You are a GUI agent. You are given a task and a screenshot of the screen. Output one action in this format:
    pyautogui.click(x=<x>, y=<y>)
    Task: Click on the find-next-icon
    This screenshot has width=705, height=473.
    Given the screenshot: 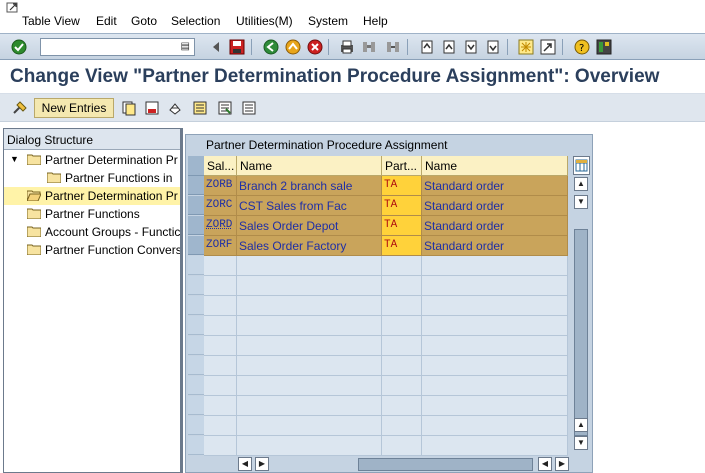 What is the action you would take?
    pyautogui.click(x=392, y=46)
    